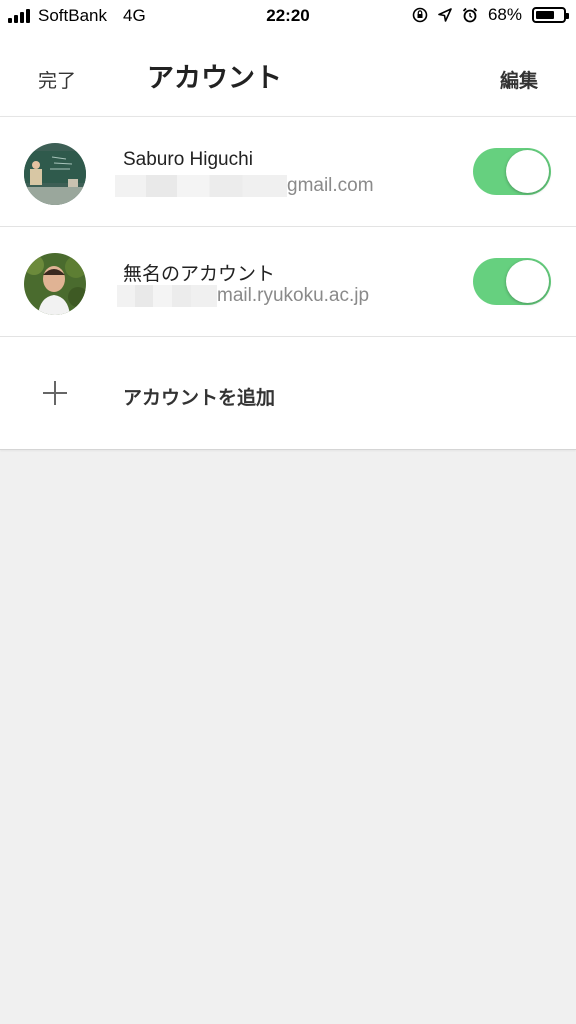  What do you see at coordinates (188, 159) in the screenshot?
I see `account-name: Saburo Higuchi` at bounding box center [188, 159].